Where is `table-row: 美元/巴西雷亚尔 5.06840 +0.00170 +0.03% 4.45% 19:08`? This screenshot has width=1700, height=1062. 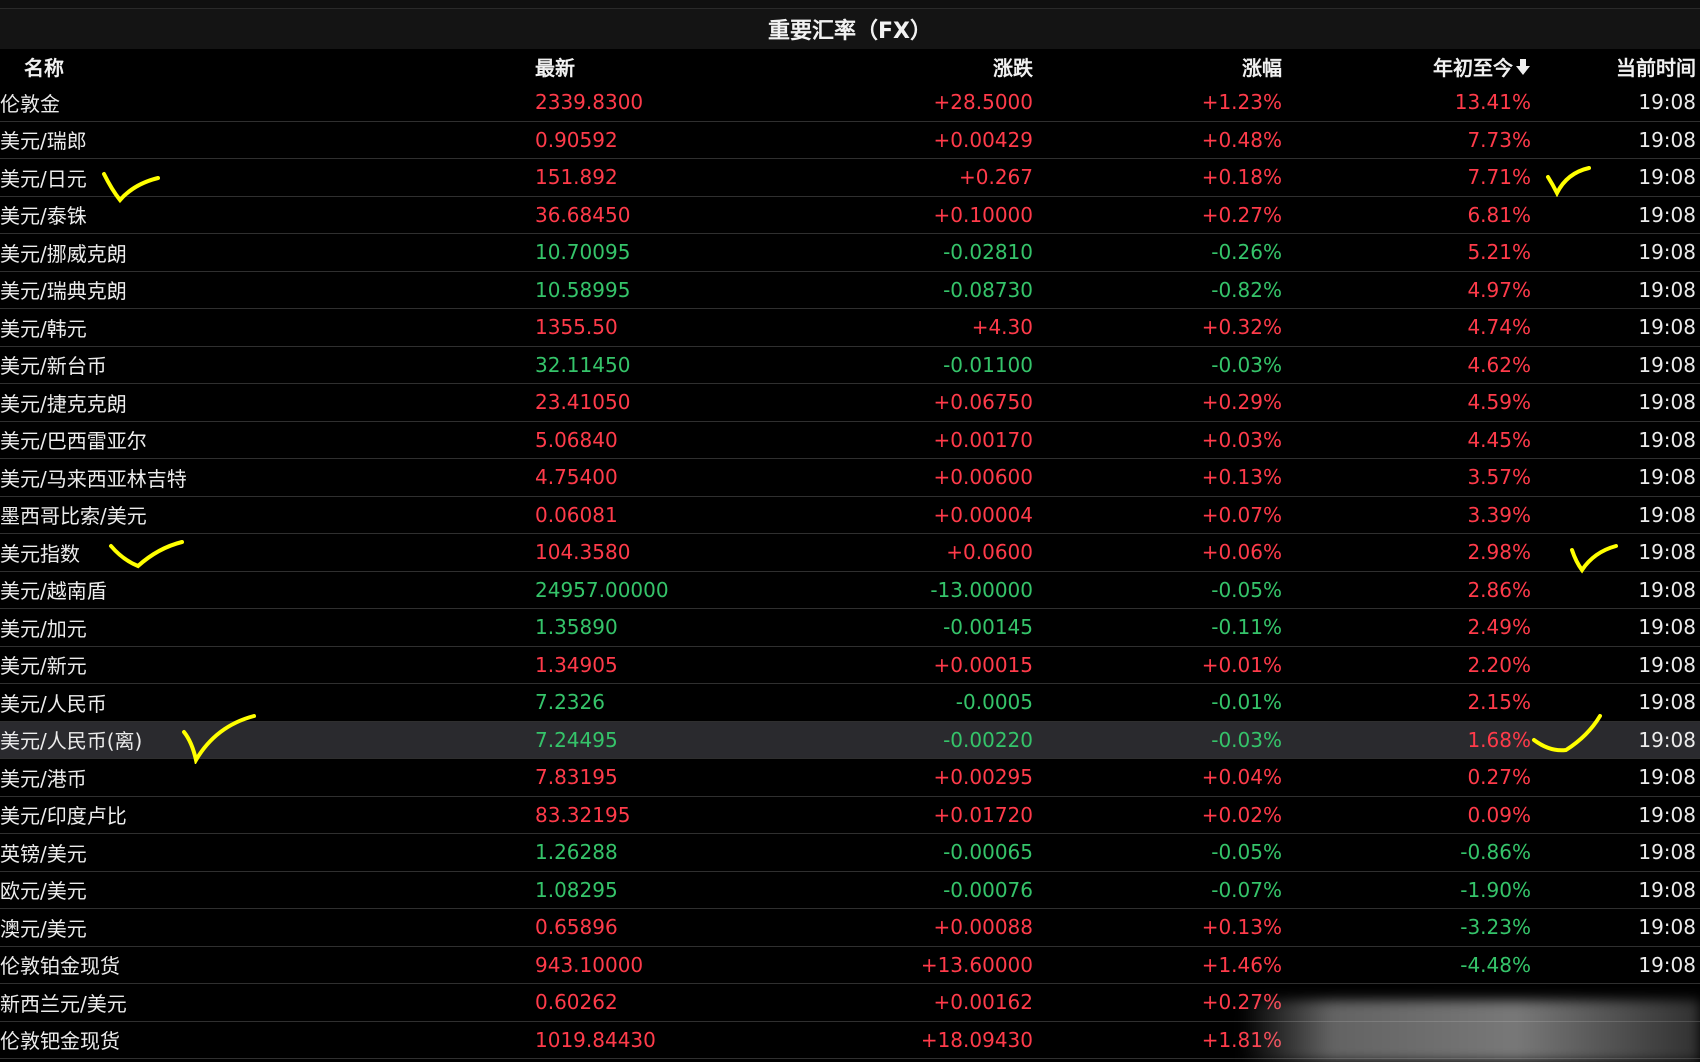
table-row: 美元/巴西雷亚尔 5.06840 +0.00170 +0.03% 4.45% 19:08 is located at coordinates (850, 440).